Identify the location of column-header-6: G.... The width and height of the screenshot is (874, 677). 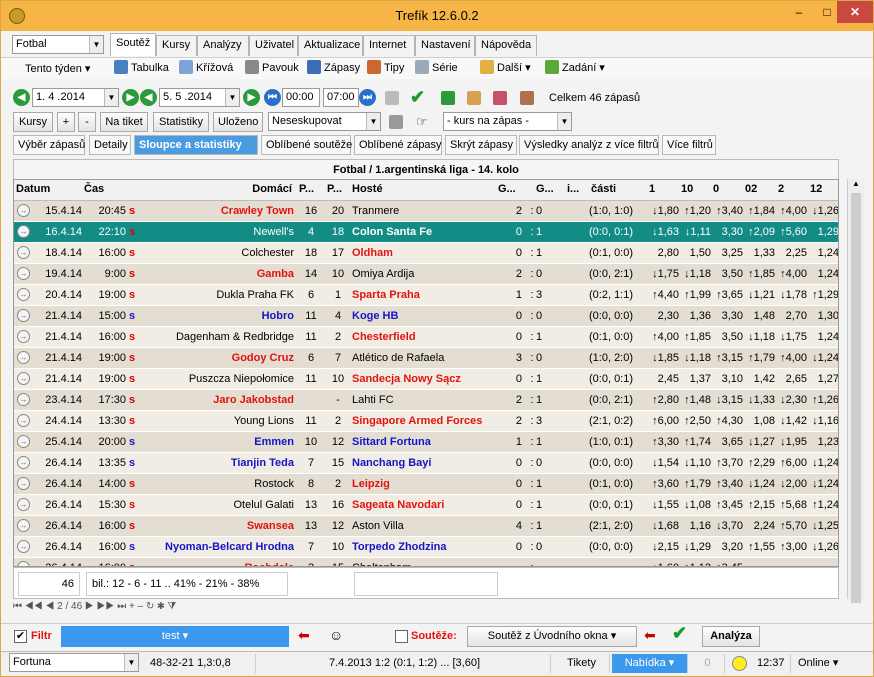
(507, 189).